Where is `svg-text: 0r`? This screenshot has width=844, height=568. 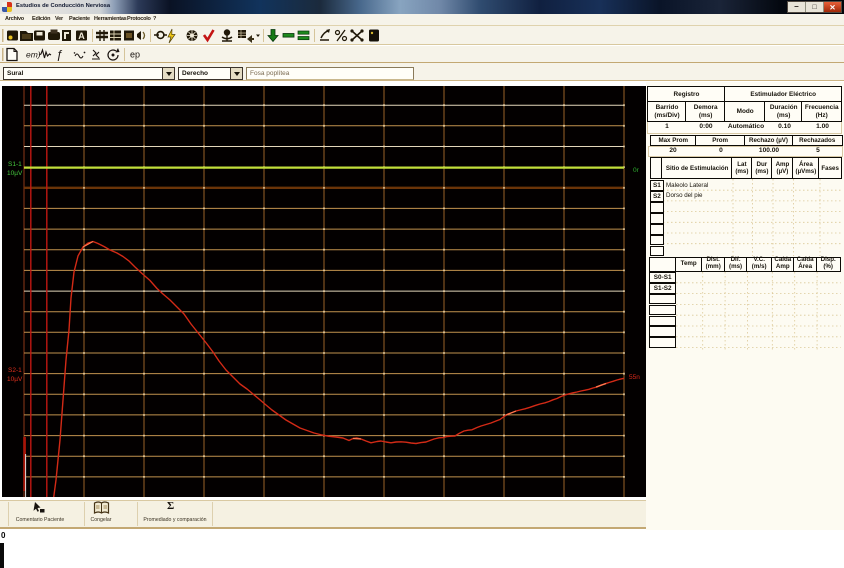 svg-text: 0r is located at coordinates (636, 170).